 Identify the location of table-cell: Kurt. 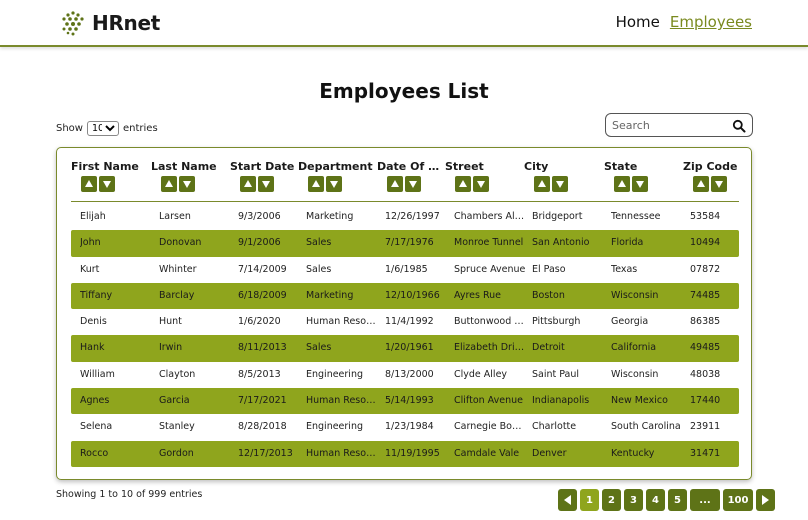
(90, 269).